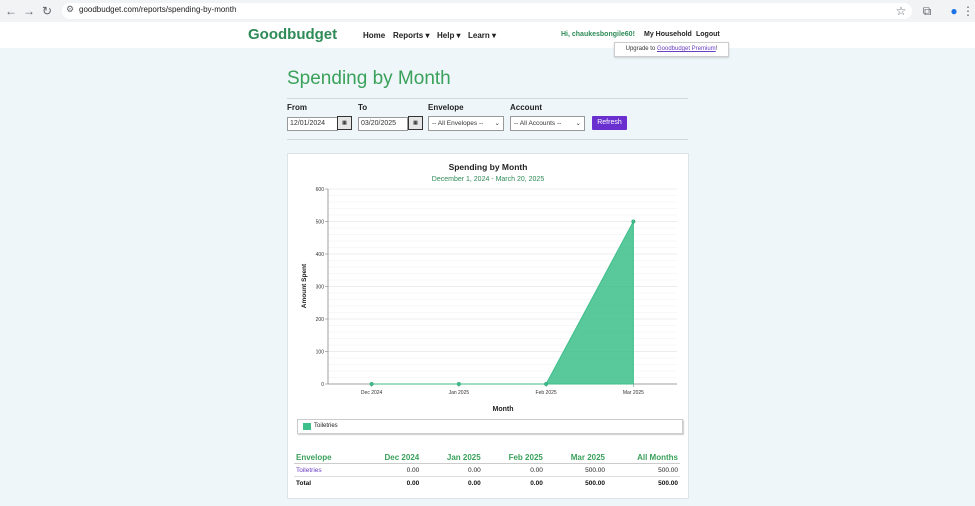 The image size is (975, 506). What do you see at coordinates (716, 49) in the screenshot?
I see `tooltip-suffix: !` at bounding box center [716, 49].